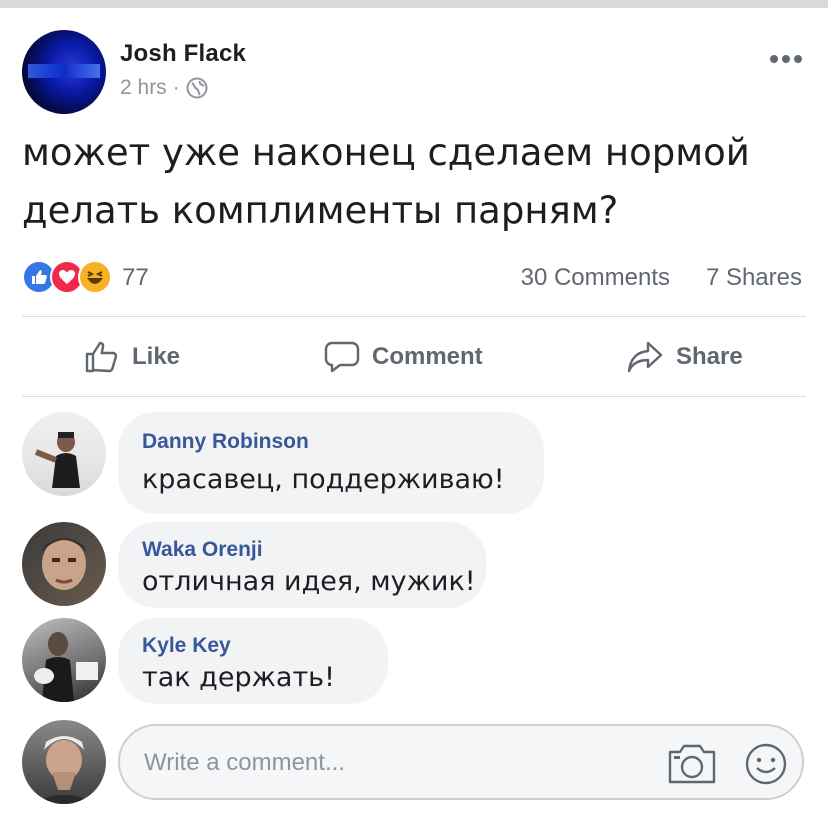 The width and height of the screenshot is (828, 825). Describe the element at coordinates (709, 356) in the screenshot. I see `share-label: Share` at that location.